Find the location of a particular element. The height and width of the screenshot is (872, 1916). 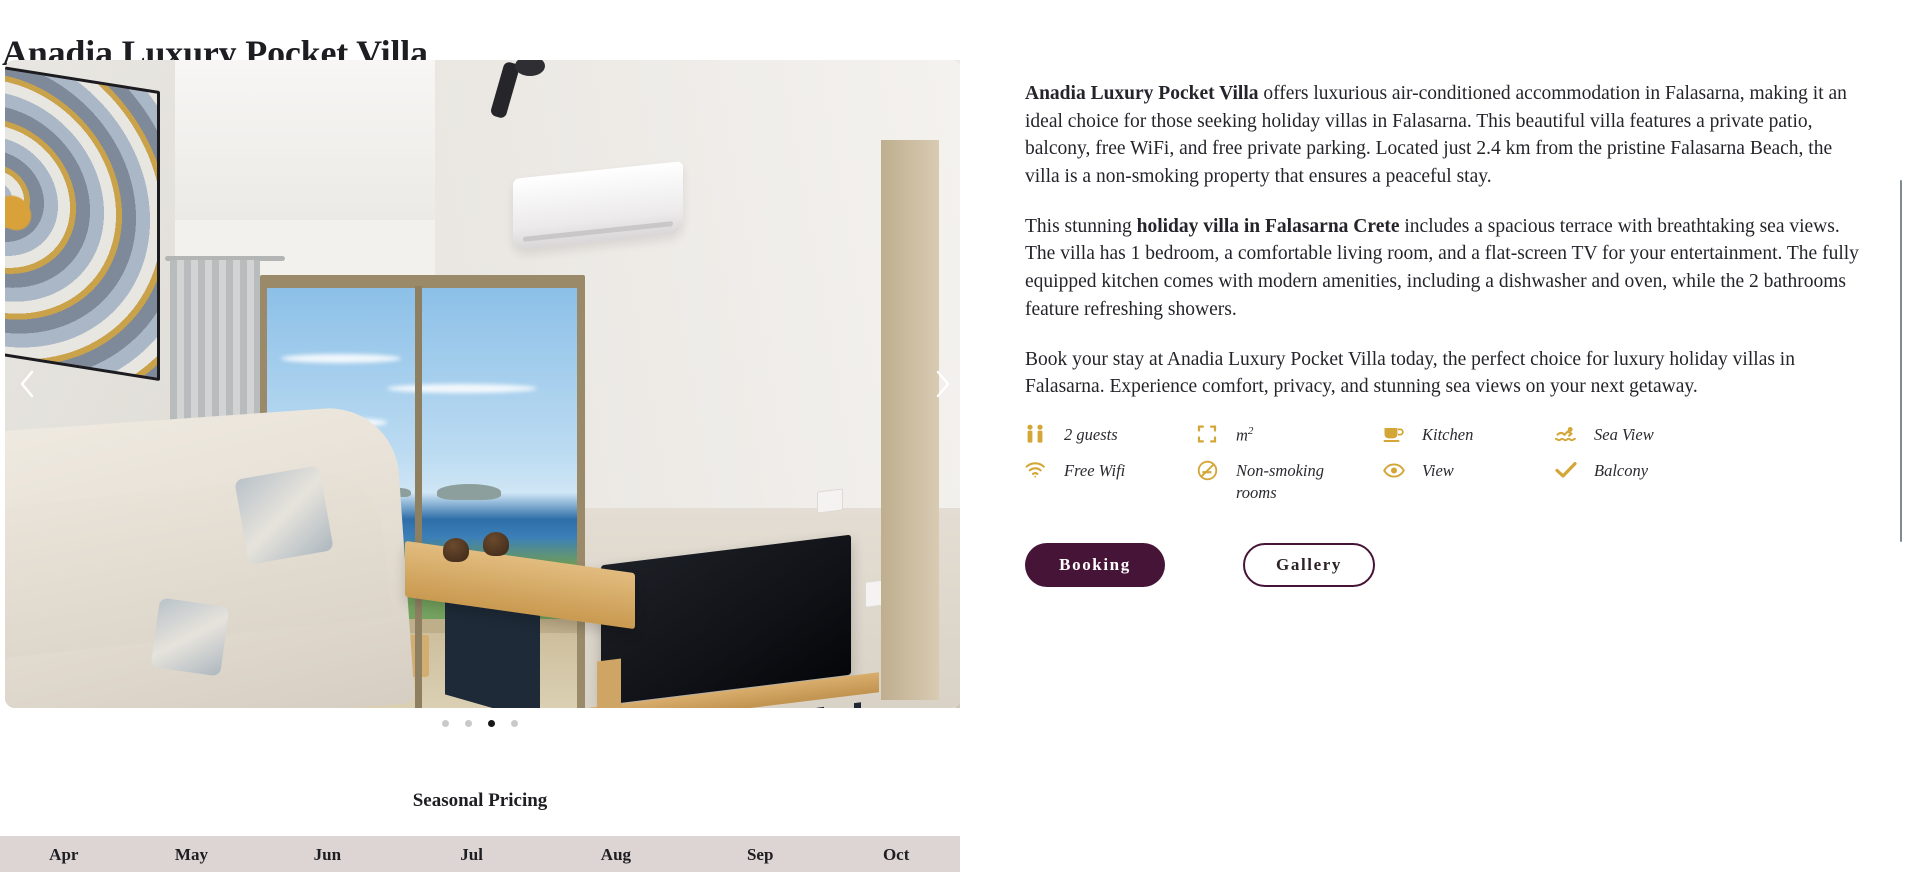

amenity-label: Sea View is located at coordinates (1624, 434).